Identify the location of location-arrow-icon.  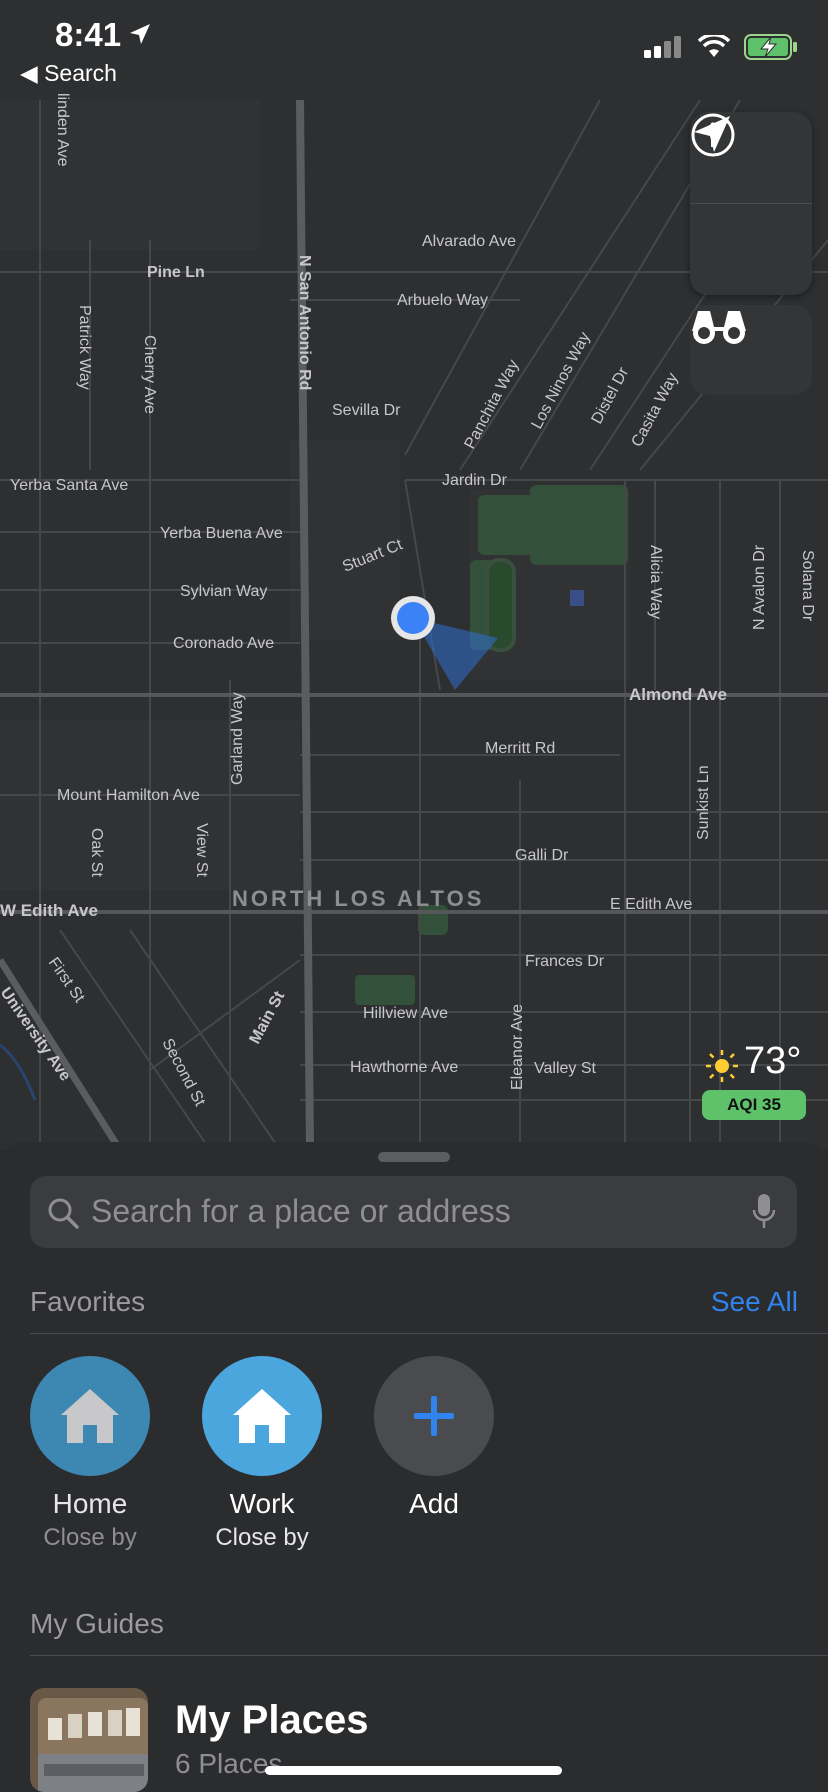
(712, 134).